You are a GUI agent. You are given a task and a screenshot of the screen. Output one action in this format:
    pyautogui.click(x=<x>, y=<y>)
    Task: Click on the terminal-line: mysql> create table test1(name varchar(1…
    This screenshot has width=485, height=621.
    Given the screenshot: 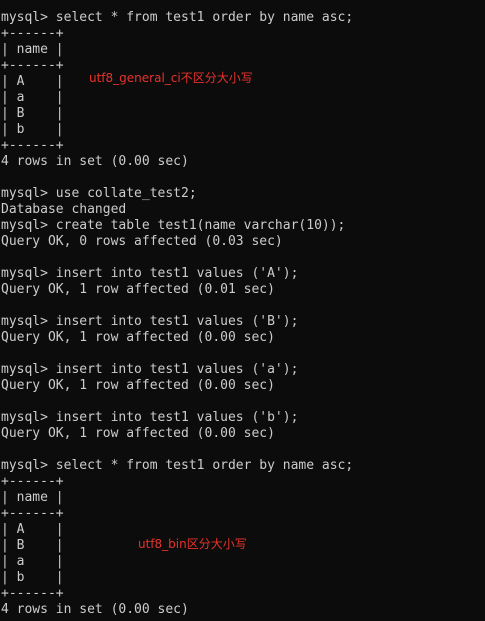 What is the action you would take?
    pyautogui.click(x=173, y=225)
    